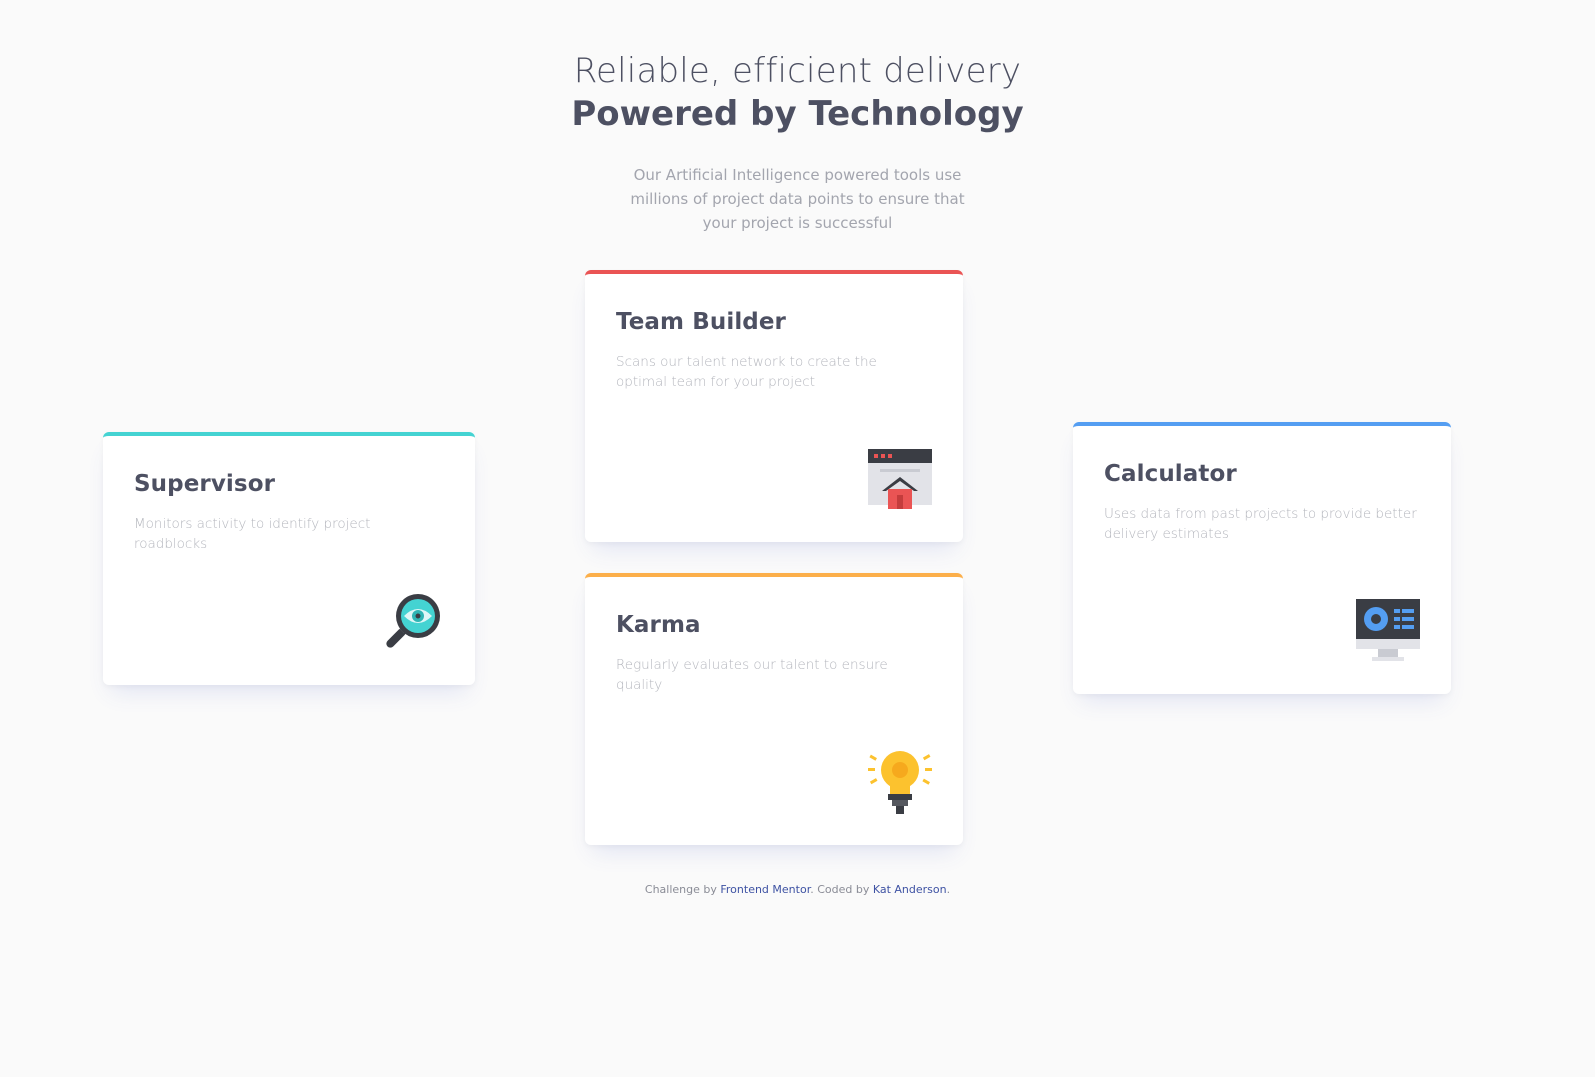 The image size is (1595, 1077). I want to click on attribution-suffix: ., so click(948, 889).